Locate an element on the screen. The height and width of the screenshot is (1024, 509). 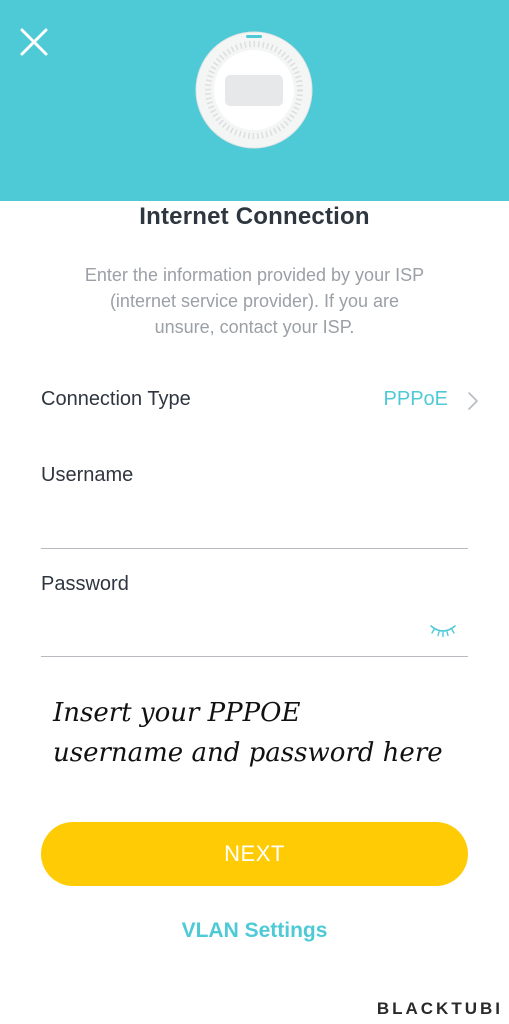
close-icon is located at coordinates (34, 42).